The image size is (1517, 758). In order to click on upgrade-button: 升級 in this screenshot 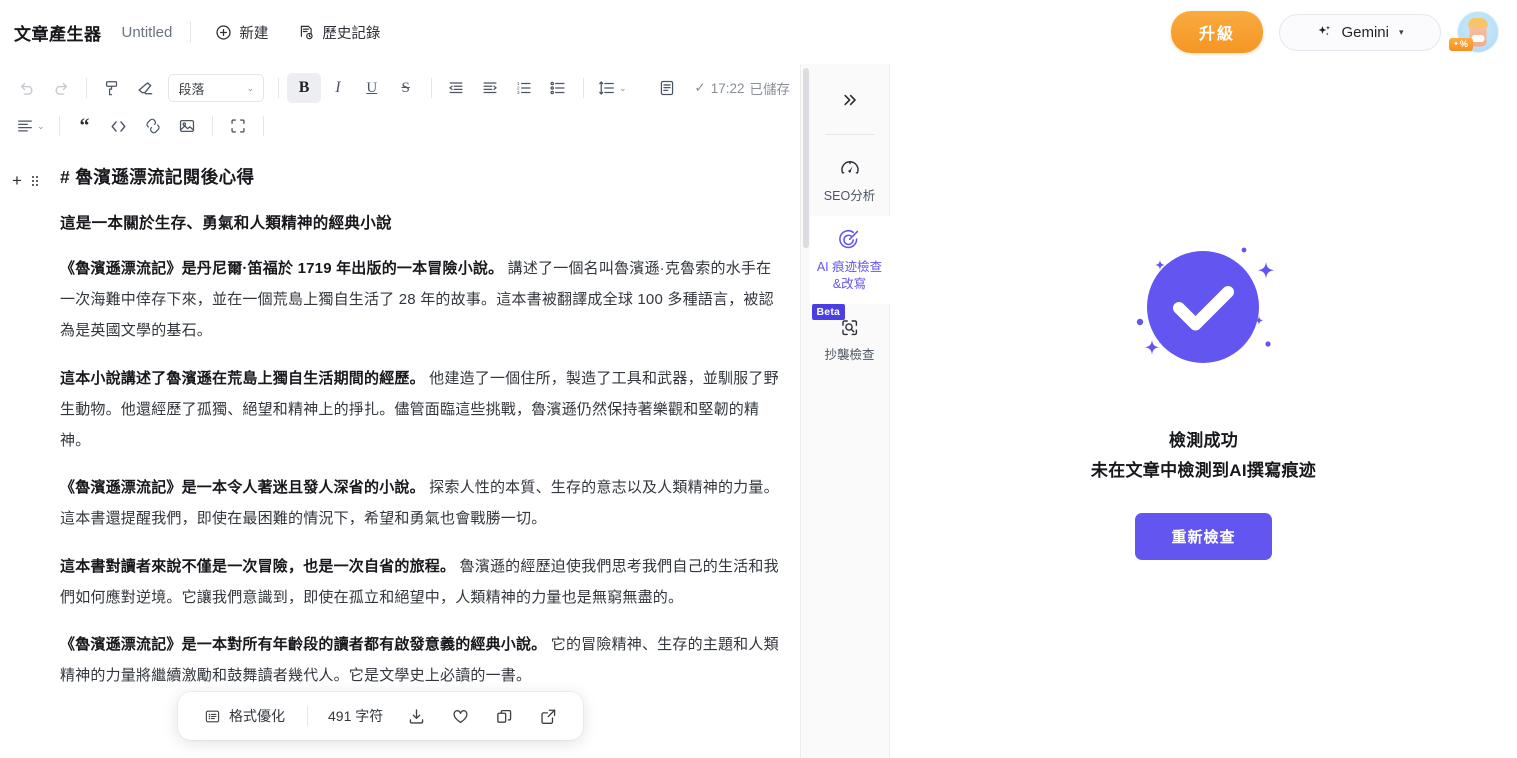, I will do `click(1216, 32)`.